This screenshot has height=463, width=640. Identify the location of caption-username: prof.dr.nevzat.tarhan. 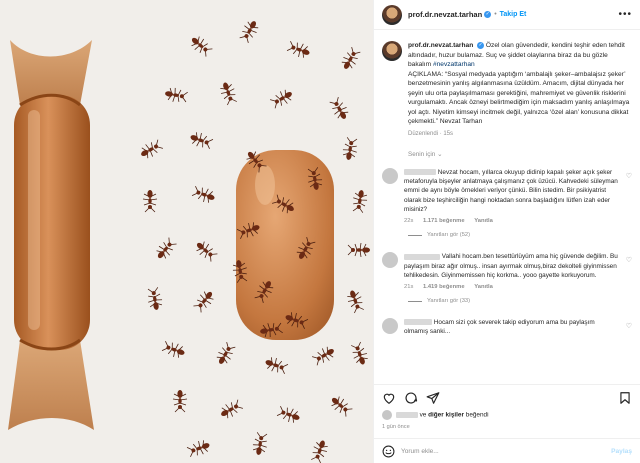
(440, 45).